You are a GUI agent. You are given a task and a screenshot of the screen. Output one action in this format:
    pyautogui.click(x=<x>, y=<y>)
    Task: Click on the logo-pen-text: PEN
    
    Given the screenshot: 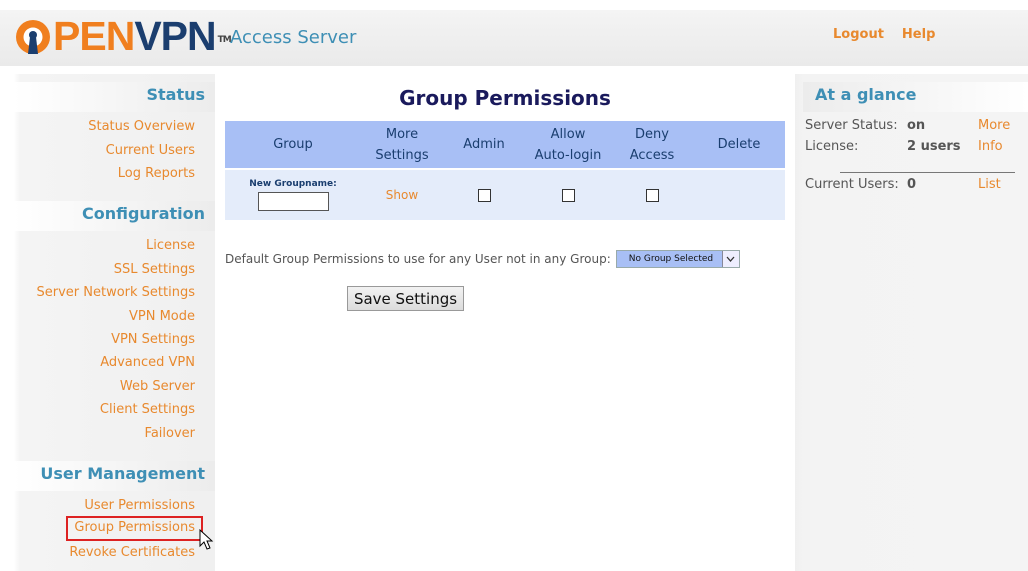 What is the action you would take?
    pyautogui.click(x=94, y=36)
    